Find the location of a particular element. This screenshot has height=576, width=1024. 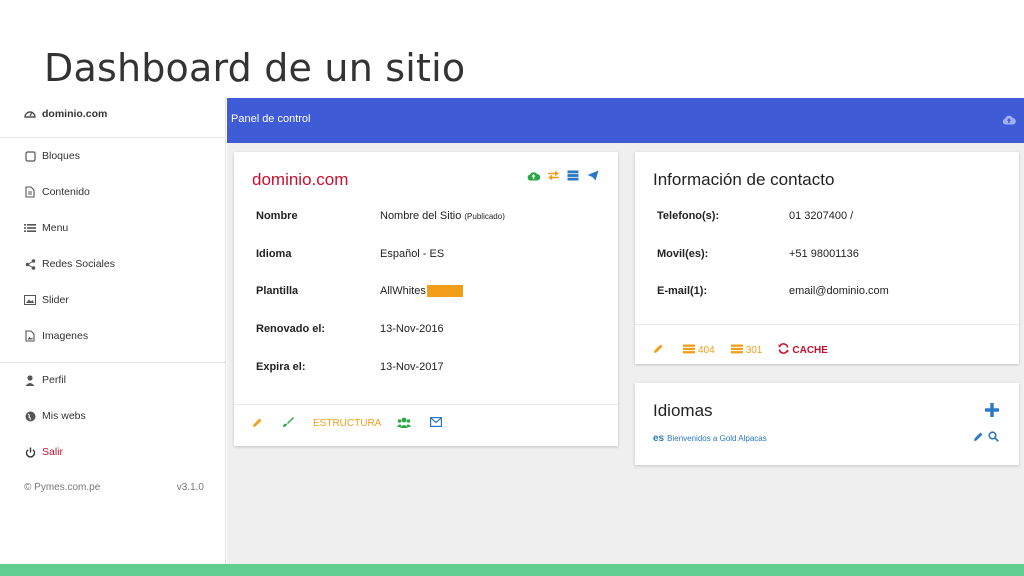

mail-button is located at coordinates (437, 423).